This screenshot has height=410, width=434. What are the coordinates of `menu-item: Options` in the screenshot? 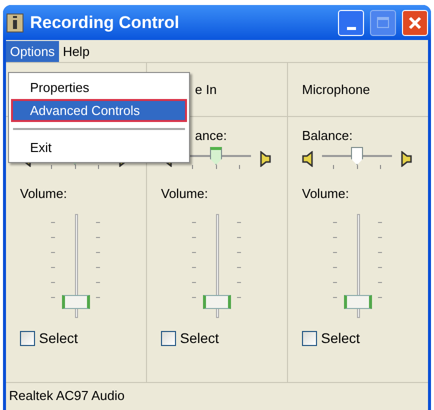 It's located at (32, 51).